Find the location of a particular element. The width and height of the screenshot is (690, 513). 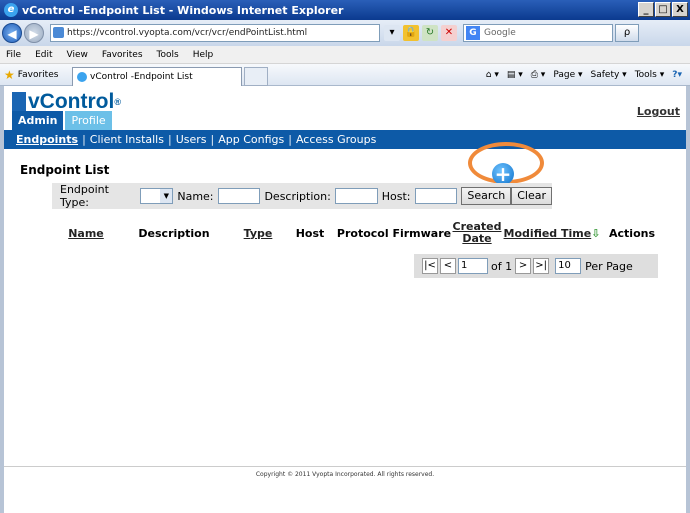

menu-bar: File Edit View Favorites Tools Help is located at coordinates (345, 55).